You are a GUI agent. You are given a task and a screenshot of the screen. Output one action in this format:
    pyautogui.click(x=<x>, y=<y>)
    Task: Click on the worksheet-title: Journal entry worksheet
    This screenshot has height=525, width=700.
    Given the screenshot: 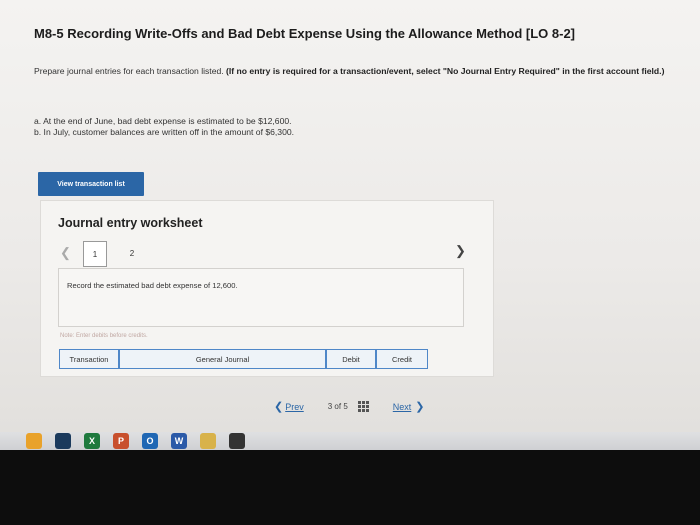 What is the action you would take?
    pyautogui.click(x=130, y=223)
    